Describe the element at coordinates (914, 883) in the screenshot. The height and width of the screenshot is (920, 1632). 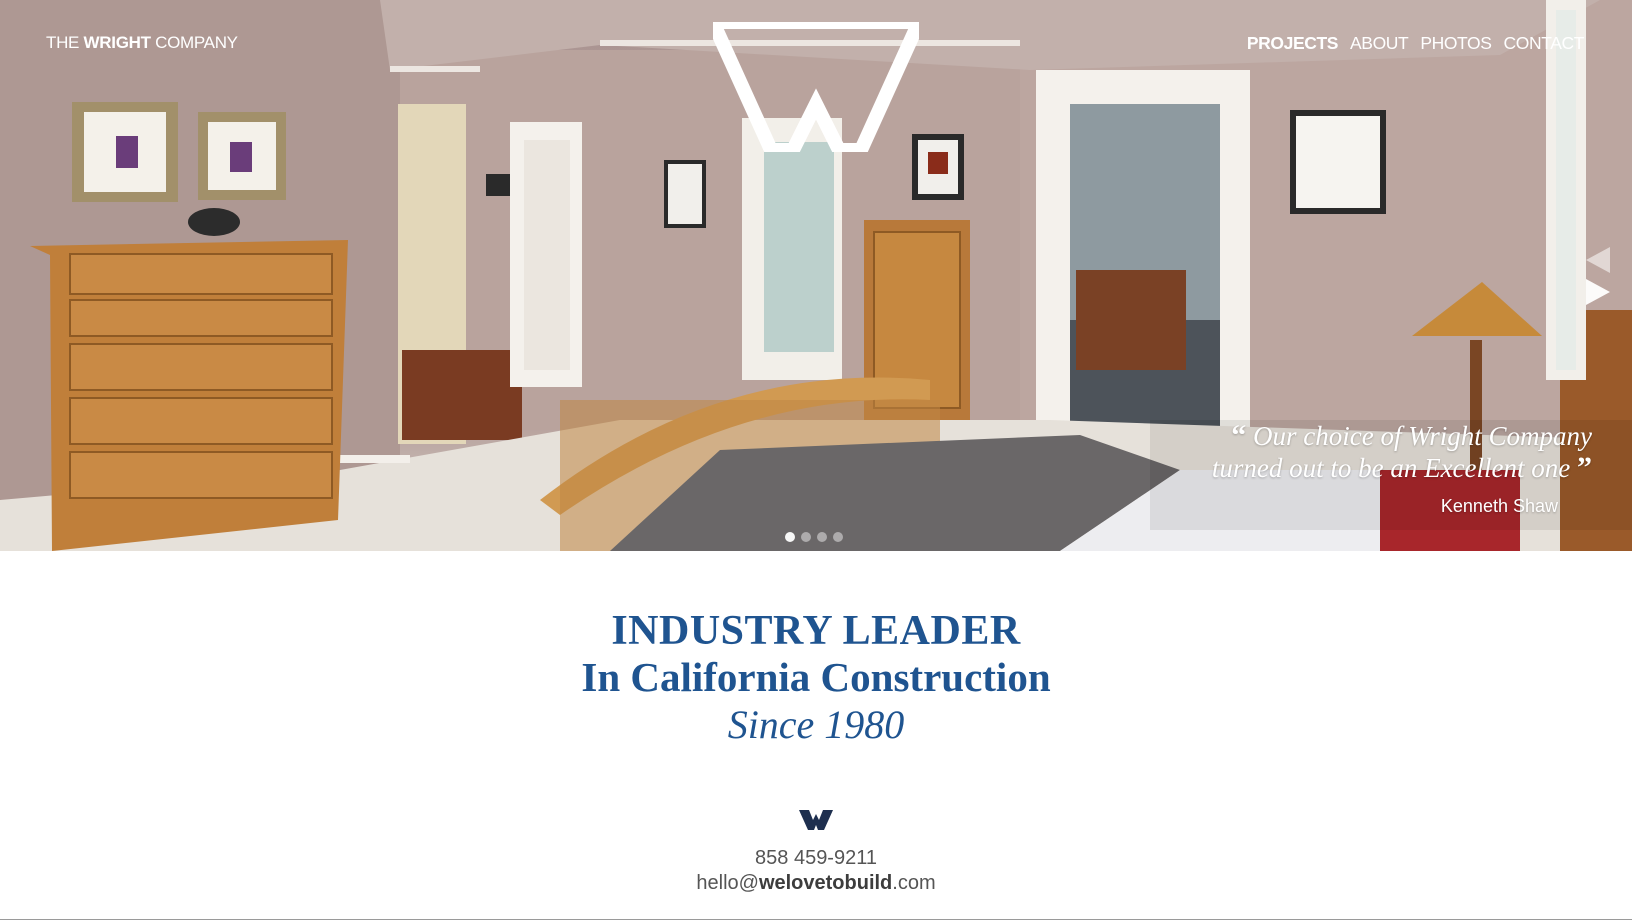
I see `email-tld: .com` at that location.